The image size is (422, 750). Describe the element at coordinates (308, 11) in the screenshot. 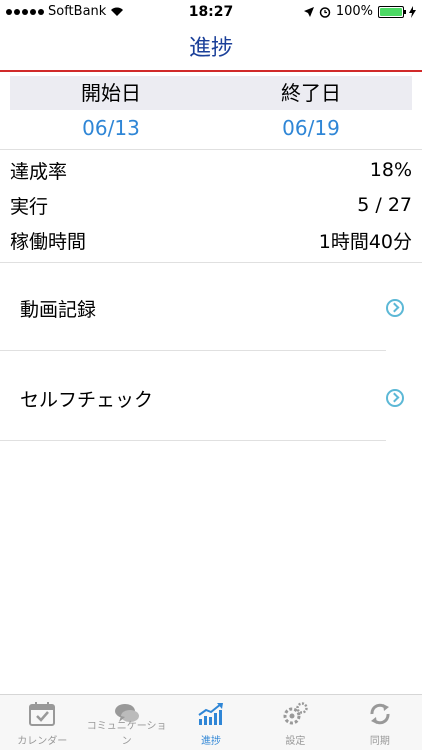

I see `location-arrow-icon` at that location.